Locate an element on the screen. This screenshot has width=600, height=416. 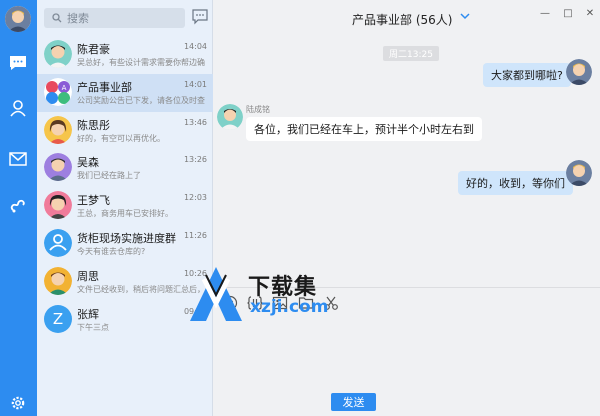
search-icon is located at coordinates (57, 18).